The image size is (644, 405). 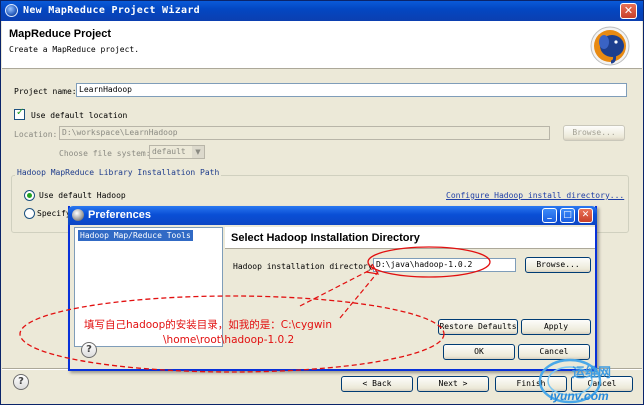 What do you see at coordinates (322, 11) in the screenshot?
I see `wizard-title-bar: New MapReduce Project Wizard ✕` at bounding box center [322, 11].